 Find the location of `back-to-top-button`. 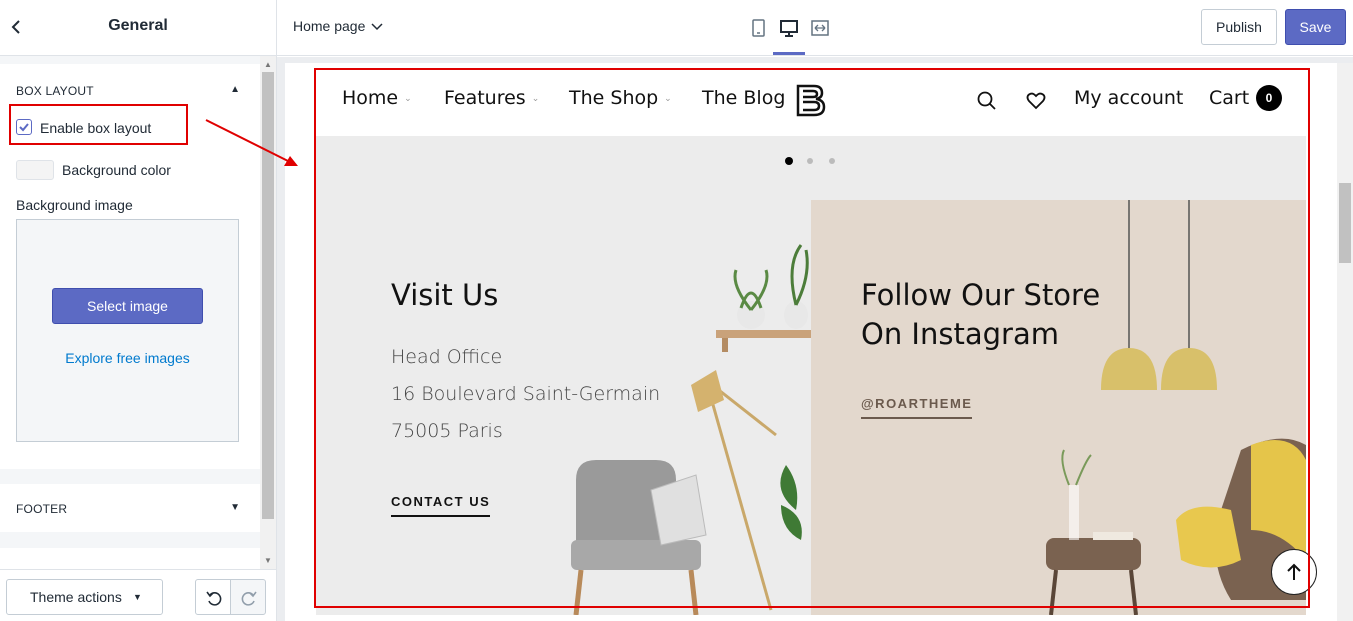

back-to-top-button is located at coordinates (1294, 572).